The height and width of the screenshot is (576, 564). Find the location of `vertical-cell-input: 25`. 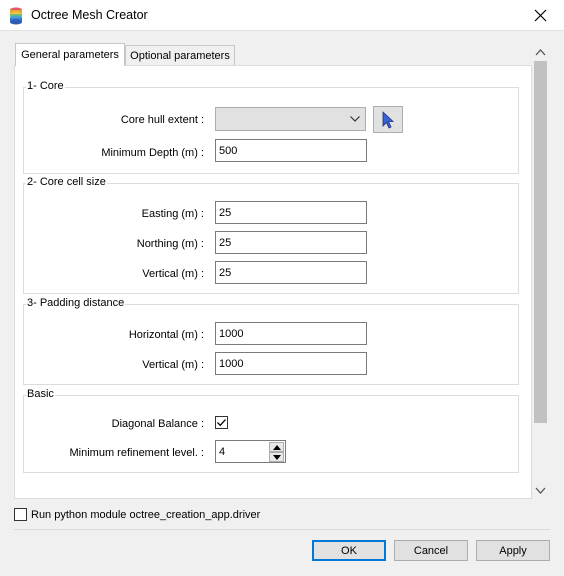

vertical-cell-input: 25 is located at coordinates (291, 272).